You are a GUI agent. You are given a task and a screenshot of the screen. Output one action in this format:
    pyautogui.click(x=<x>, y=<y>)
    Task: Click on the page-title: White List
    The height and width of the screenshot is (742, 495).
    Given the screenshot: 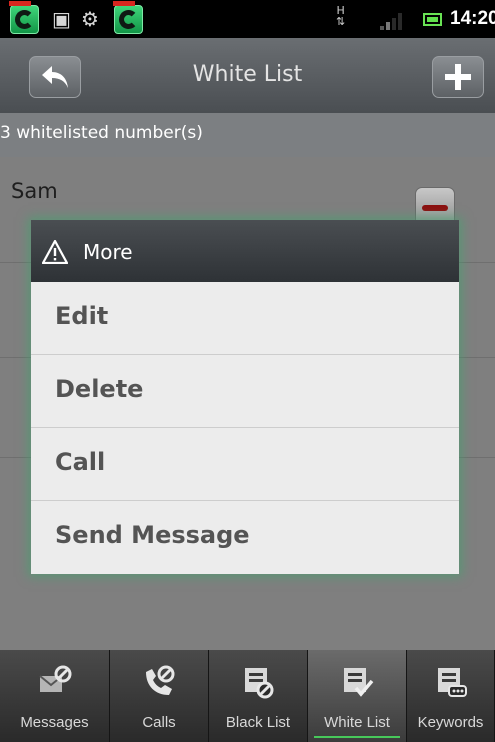 What is the action you would take?
    pyautogui.click(x=247, y=74)
    